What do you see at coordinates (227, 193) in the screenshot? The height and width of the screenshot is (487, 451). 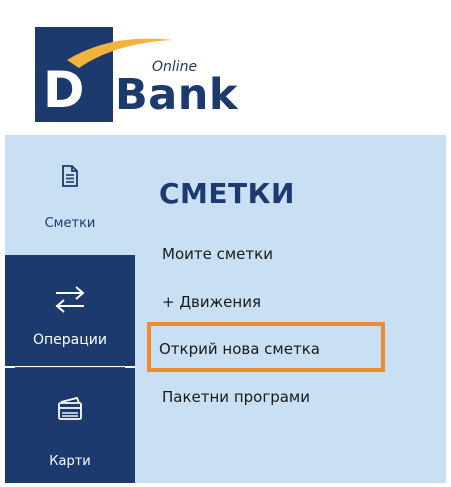 I see `panel-title: СМЕТКИ` at bounding box center [227, 193].